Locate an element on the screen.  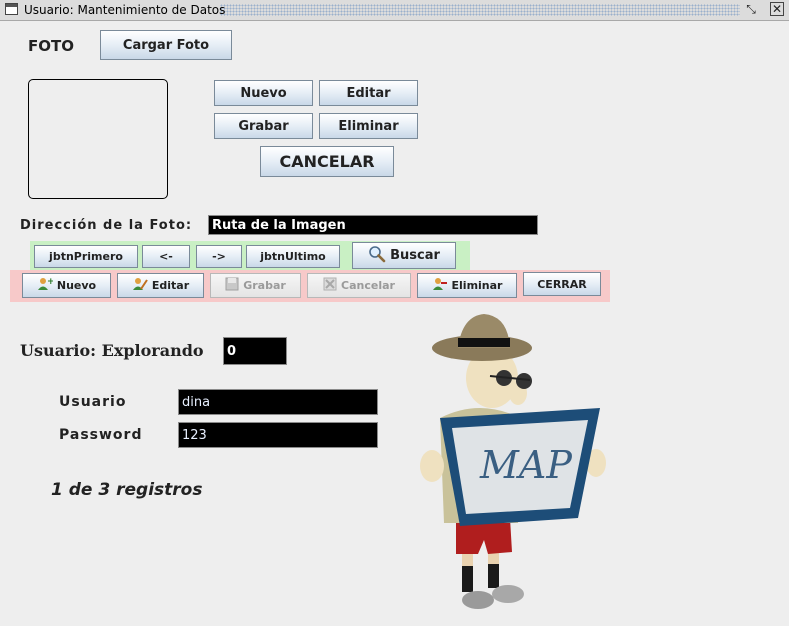
cancel-icon is located at coordinates (330, 285).